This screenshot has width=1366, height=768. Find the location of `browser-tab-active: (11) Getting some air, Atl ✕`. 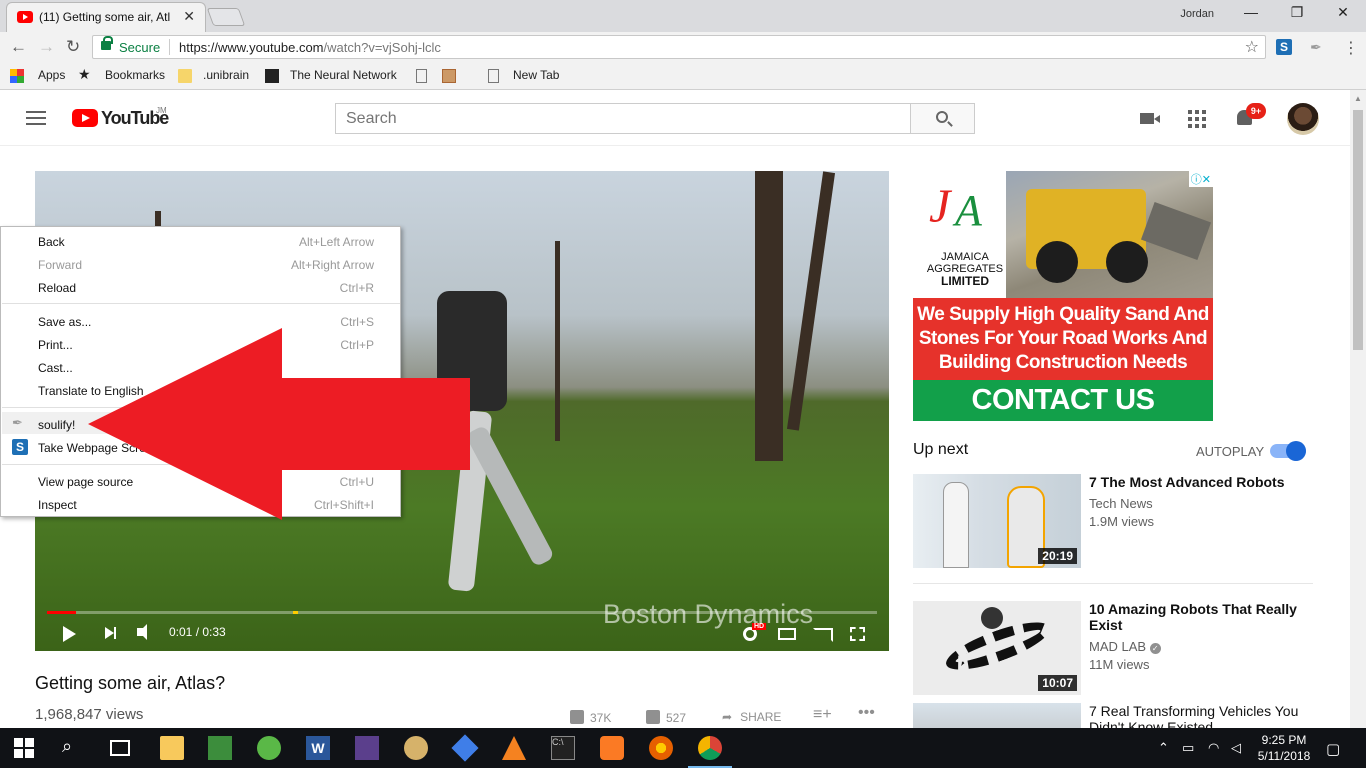

browser-tab-active: (11) Getting some air, Atl ✕ is located at coordinates (106, 17).